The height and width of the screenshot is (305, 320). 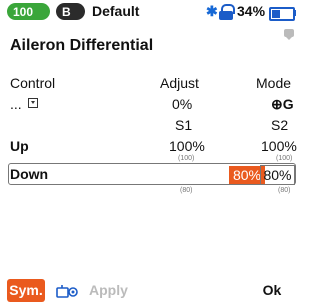 What do you see at coordinates (187, 146) in the screenshot?
I see `up-s1-value: 100%` at bounding box center [187, 146].